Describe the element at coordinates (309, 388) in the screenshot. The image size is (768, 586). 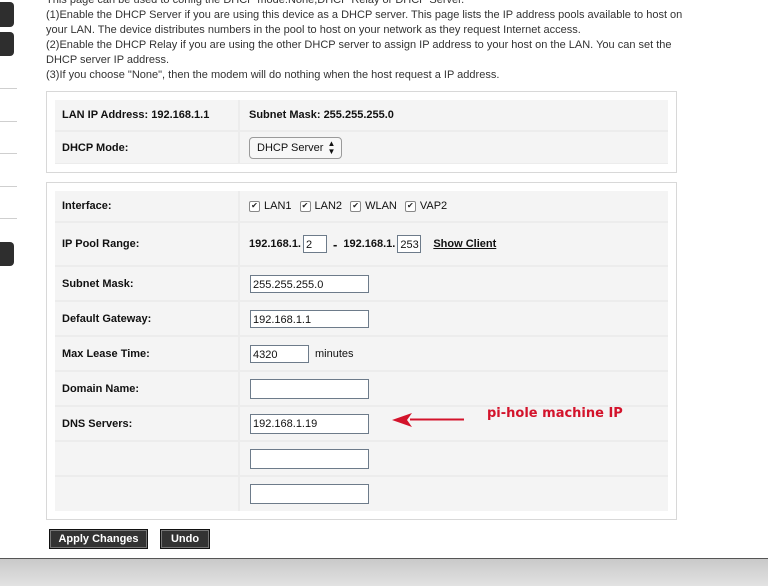
I see `domain-input` at that location.